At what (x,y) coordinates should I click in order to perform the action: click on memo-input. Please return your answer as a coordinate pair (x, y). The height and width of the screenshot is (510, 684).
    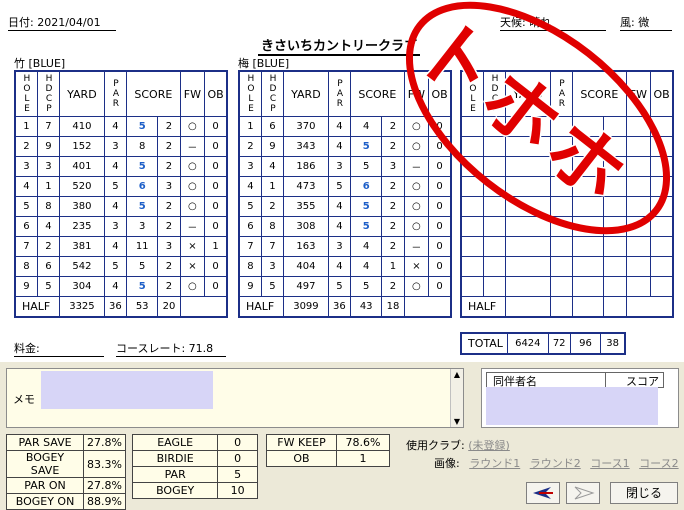
    Looking at the image, I should click on (127, 390).